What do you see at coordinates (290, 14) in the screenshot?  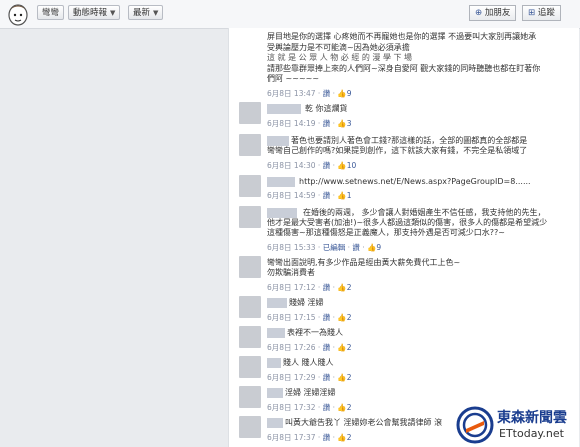 I see `top-navigation-bar: 彎彎 動態時報 ▼ 最新 ▼ ⊕ 加朋友 ⊞ 追蹤` at bounding box center [290, 14].